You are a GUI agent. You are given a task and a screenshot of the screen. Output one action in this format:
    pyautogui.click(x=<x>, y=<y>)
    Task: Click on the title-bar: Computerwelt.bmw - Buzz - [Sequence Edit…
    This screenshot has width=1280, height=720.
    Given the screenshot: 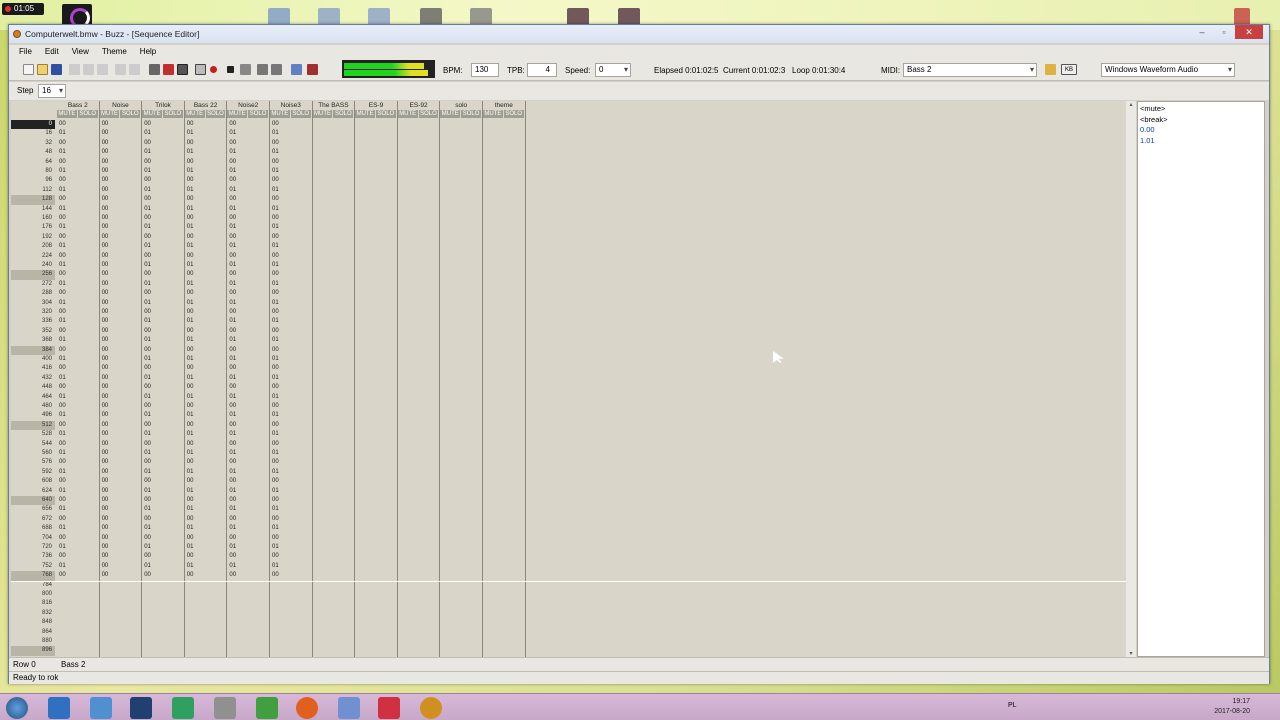 What is the action you would take?
    pyautogui.click(x=639, y=34)
    